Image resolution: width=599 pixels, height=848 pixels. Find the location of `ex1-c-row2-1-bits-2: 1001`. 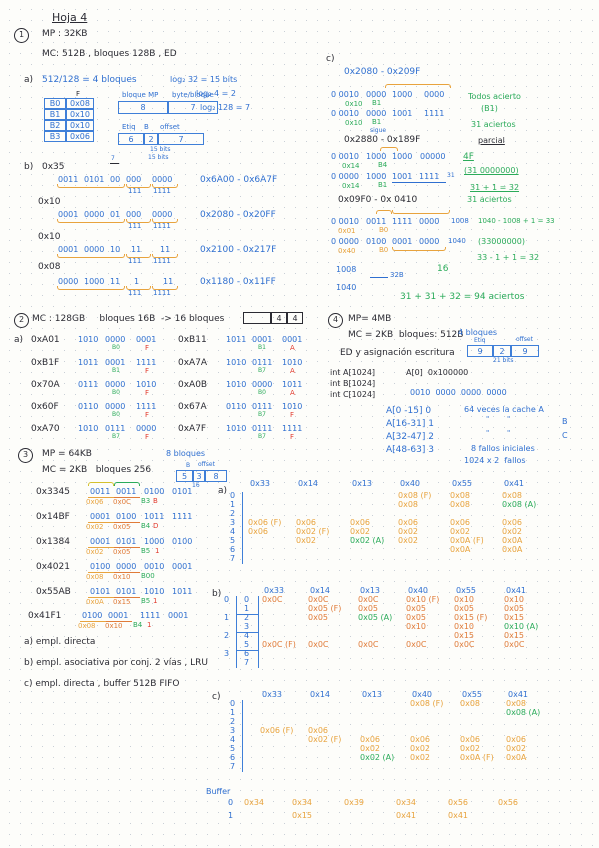

ex1-c-row2-1-bits-2: 1001 is located at coordinates (402, 176).